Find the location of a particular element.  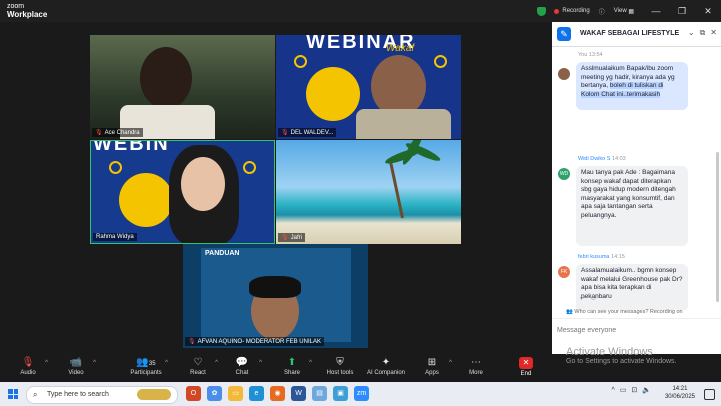

search-icon: ⌕ is located at coordinates (35, 394).